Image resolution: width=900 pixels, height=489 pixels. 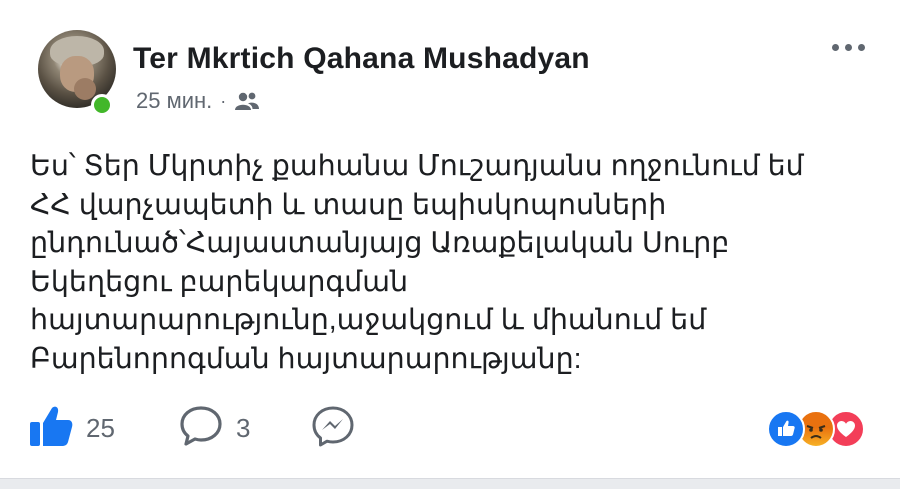 What do you see at coordinates (247, 101) in the screenshot?
I see `friends-icon` at bounding box center [247, 101].